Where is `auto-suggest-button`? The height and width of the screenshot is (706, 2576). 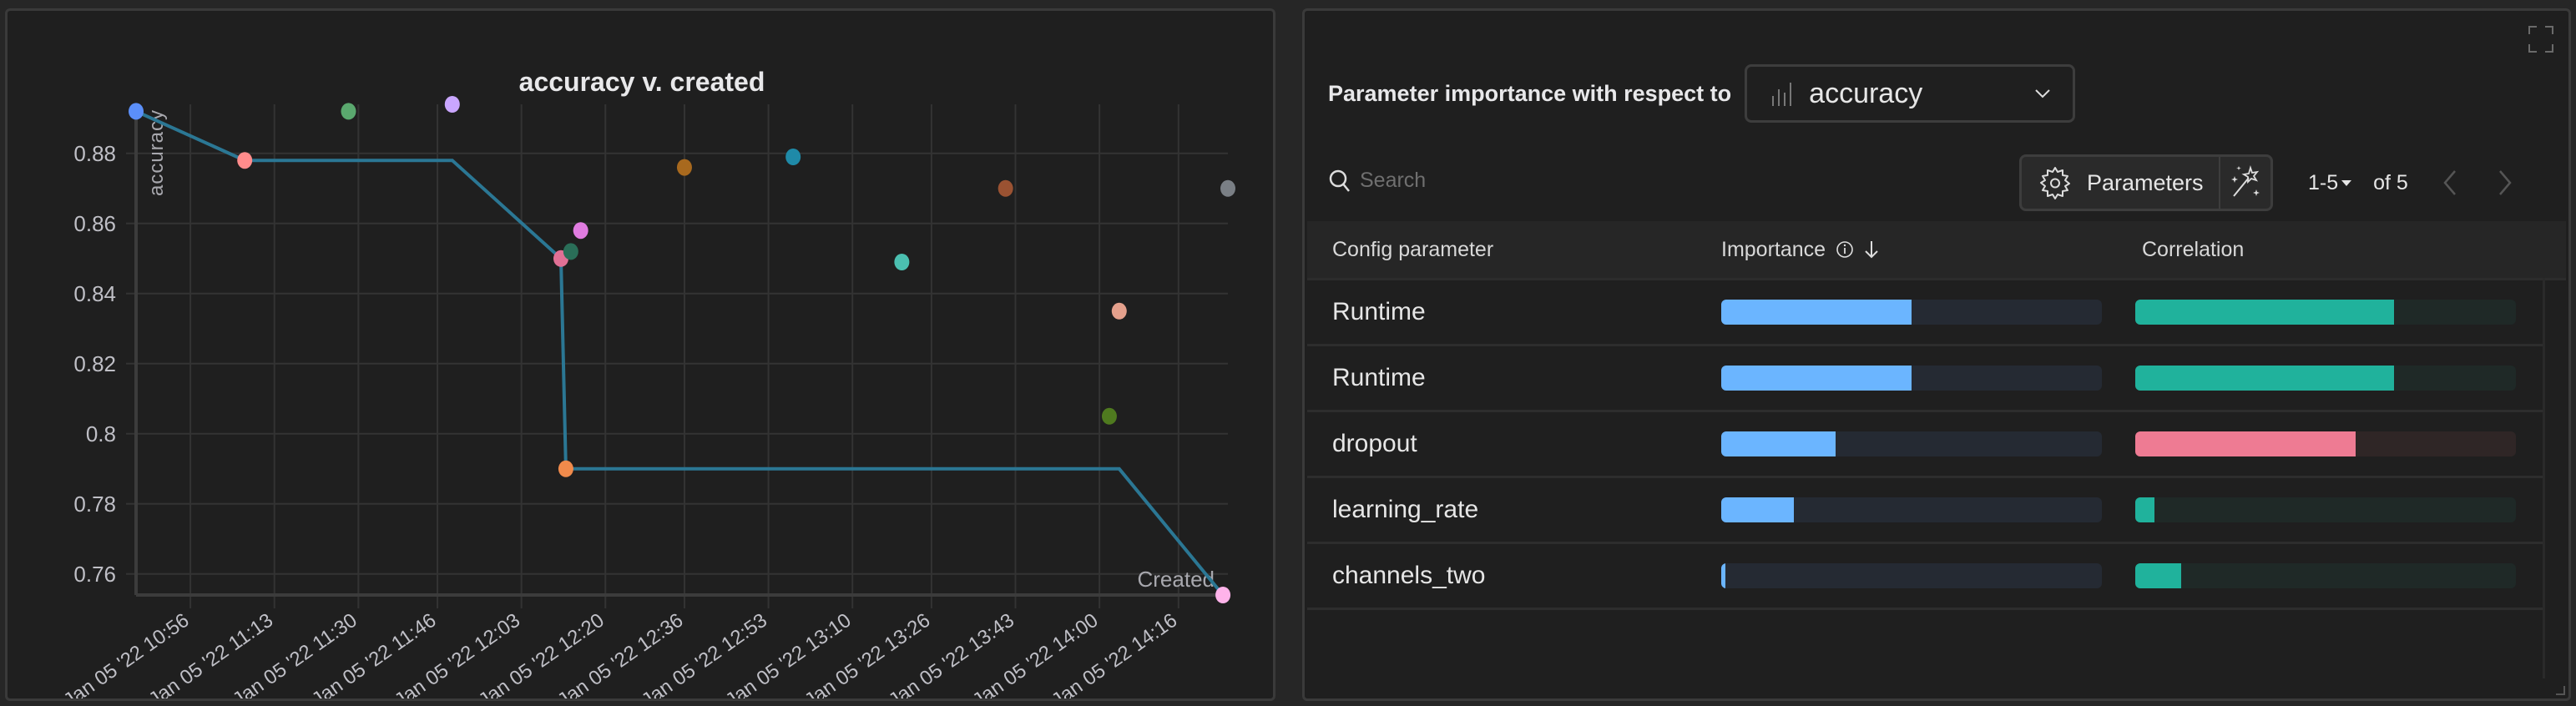
auto-suggest-button is located at coordinates (2245, 183).